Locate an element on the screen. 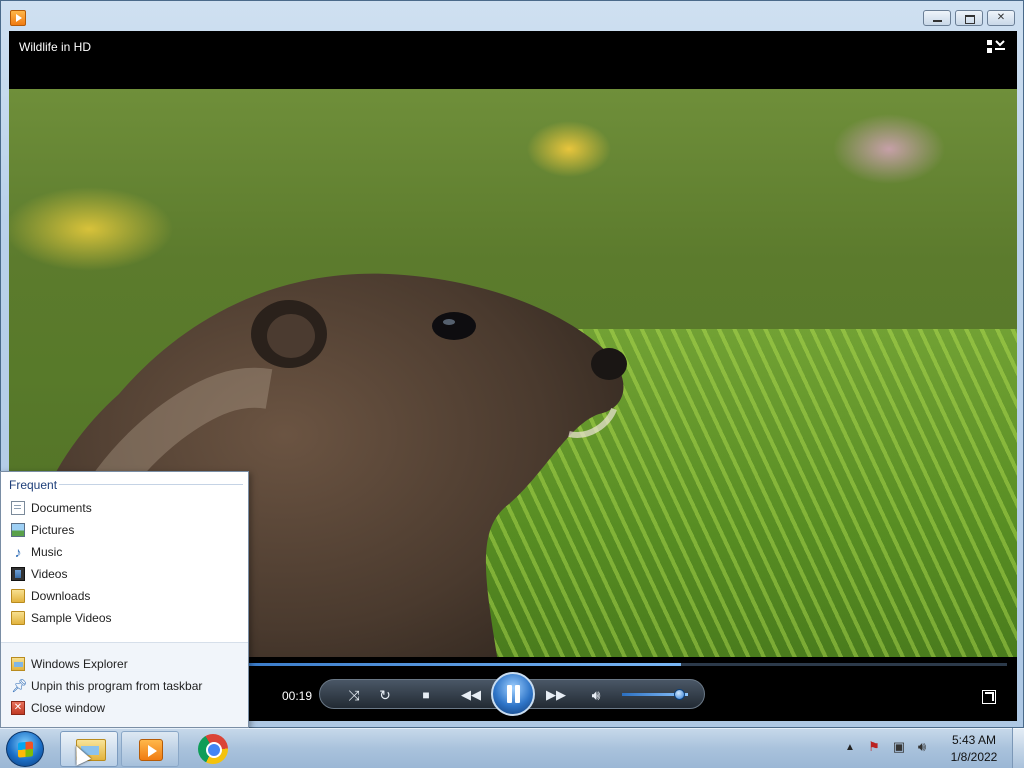  jump-list-item-music: ♪ Music is located at coordinates (126, 552).